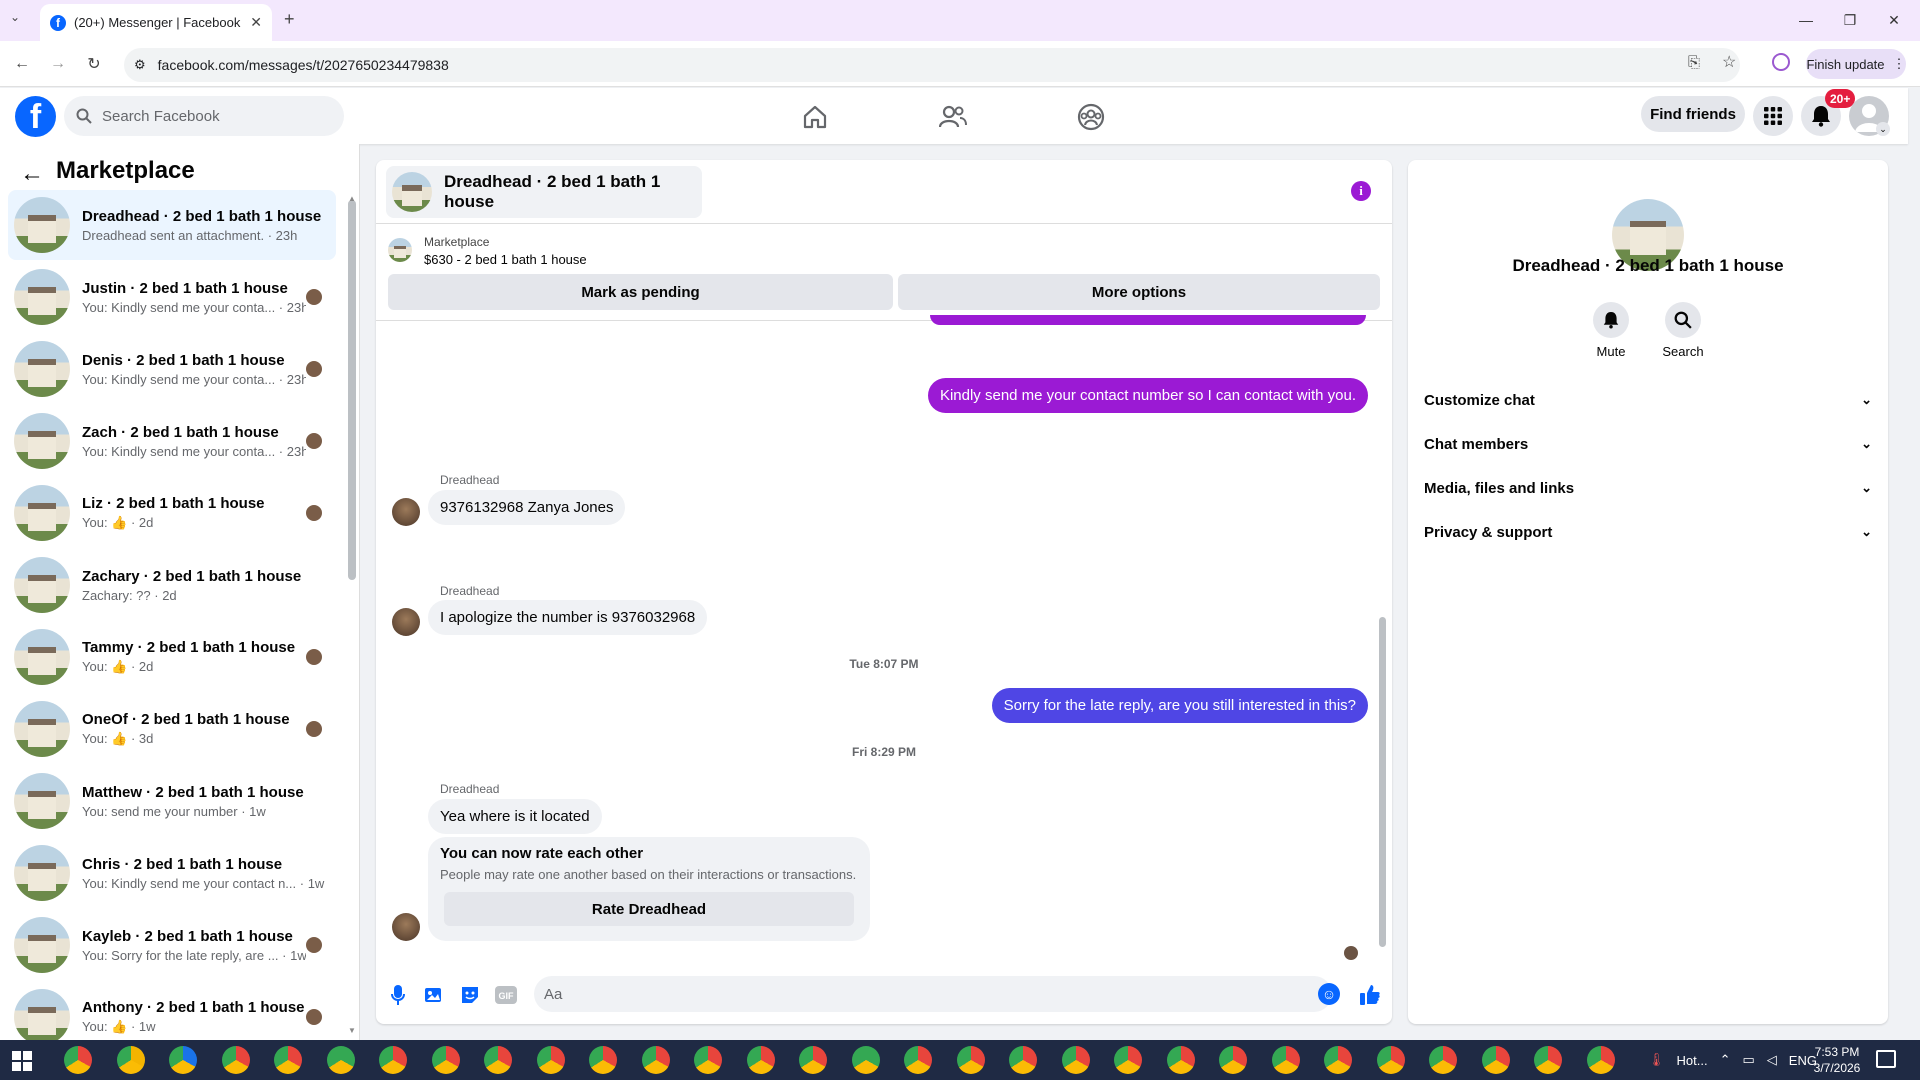 Image resolution: width=1920 pixels, height=1080 pixels. Describe the element at coordinates (1648, 532) in the screenshot. I see `details-section: Privacy & support ⌄` at that location.